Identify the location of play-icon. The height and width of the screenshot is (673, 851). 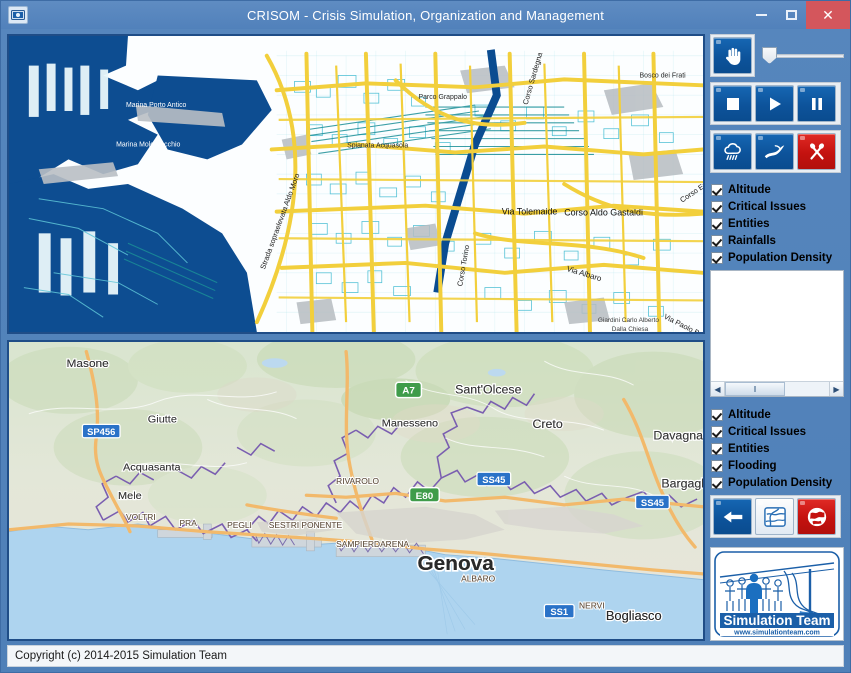
(775, 103).